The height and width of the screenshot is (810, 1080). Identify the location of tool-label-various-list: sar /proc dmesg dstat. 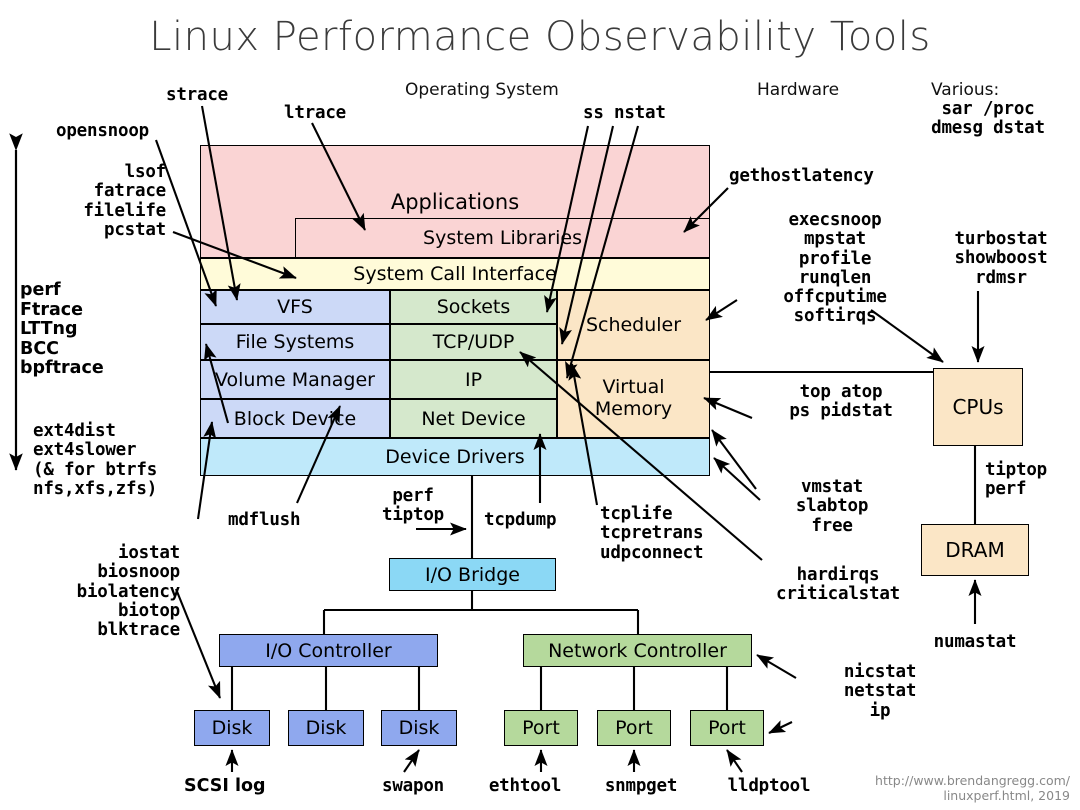
(988, 119).